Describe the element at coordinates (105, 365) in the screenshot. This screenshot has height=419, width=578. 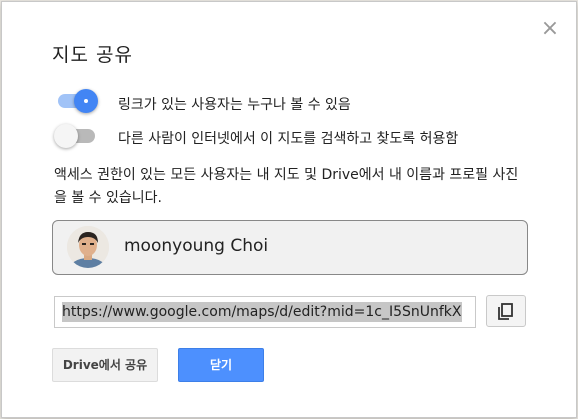
I see `share-in-drive-button: Drive에서 공유` at that location.